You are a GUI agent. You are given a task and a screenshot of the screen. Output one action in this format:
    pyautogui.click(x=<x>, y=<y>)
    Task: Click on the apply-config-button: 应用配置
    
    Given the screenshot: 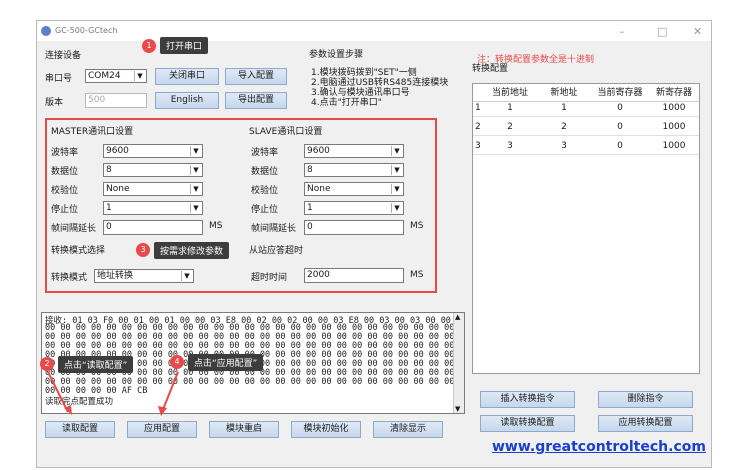 What is the action you would take?
    pyautogui.click(x=162, y=429)
    